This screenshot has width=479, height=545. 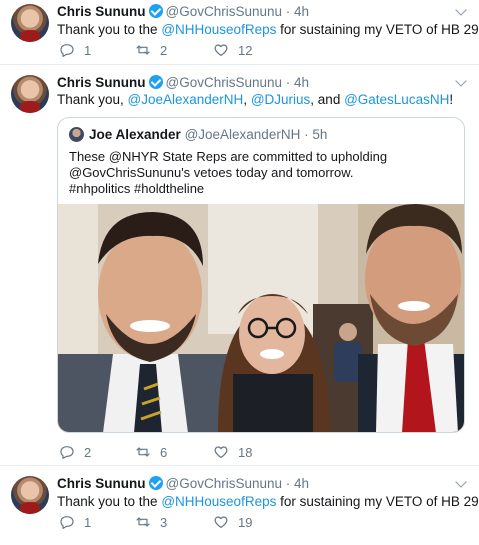 I want to click on retweet-button: 2, so click(x=151, y=50).